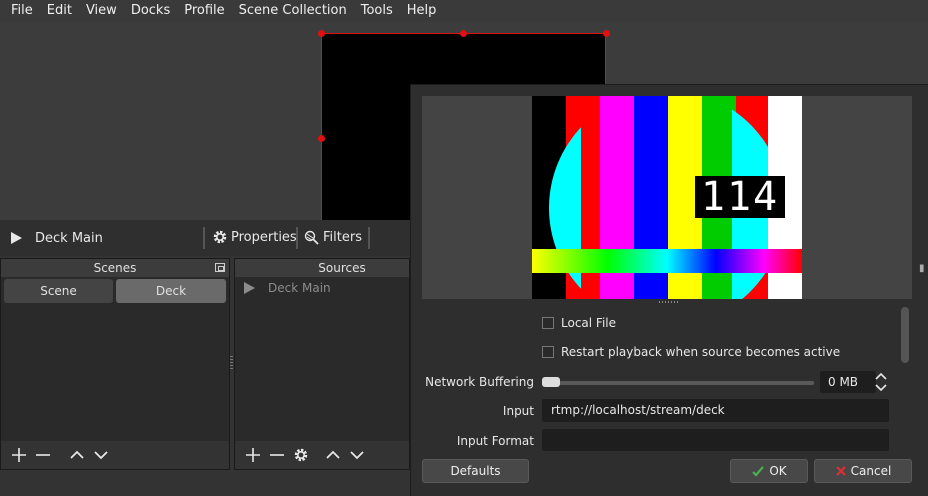 This screenshot has height=496, width=928. Describe the element at coordinates (495, 441) in the screenshot. I see `input-format-label: Input Format` at that location.